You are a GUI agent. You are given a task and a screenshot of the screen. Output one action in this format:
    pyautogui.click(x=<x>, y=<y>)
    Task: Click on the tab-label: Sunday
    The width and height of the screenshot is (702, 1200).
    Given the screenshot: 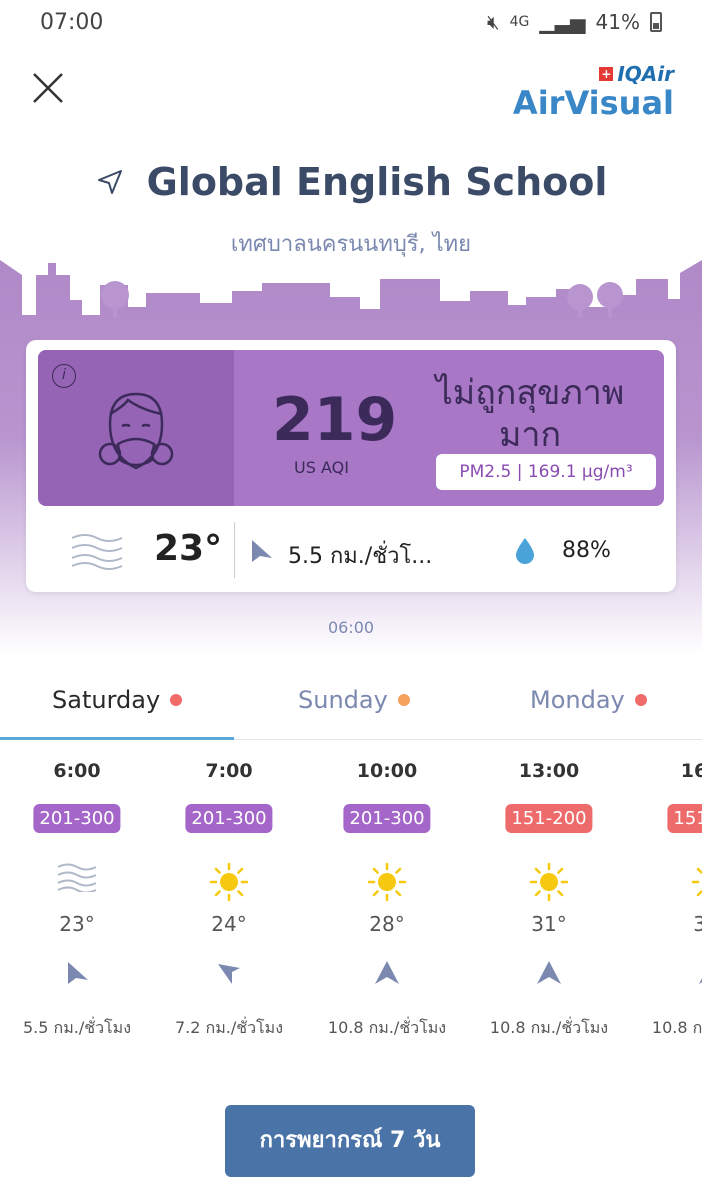 What is the action you would take?
    pyautogui.click(x=343, y=700)
    